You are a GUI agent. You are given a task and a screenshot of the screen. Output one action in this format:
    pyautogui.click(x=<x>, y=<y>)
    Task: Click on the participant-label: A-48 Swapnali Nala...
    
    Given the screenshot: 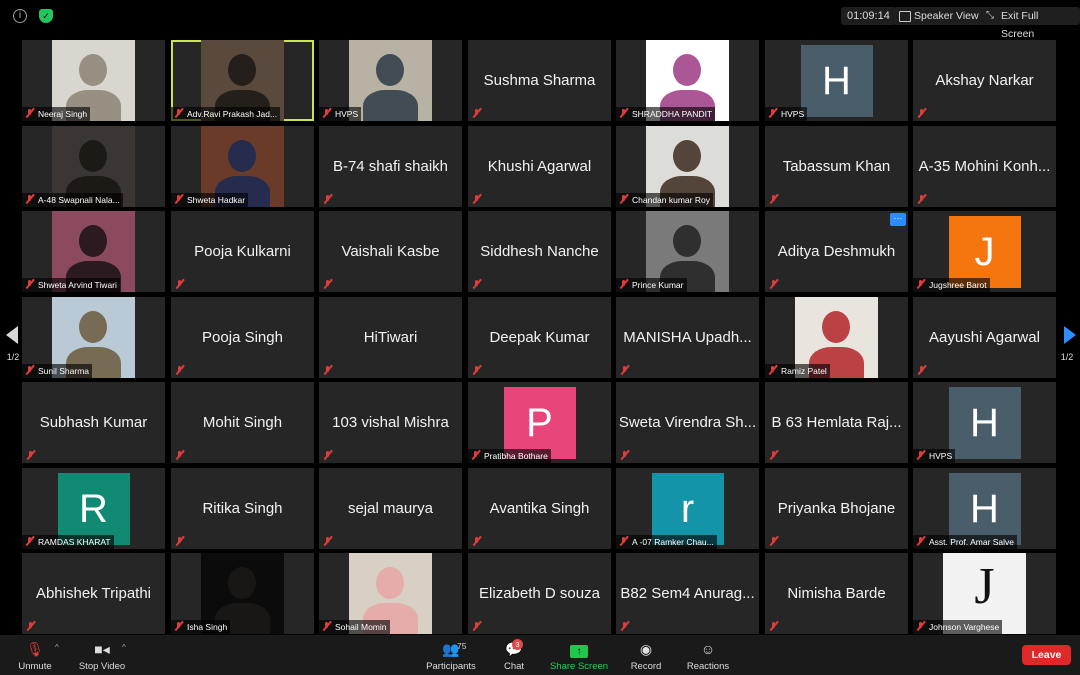 What is the action you would take?
    pyautogui.click(x=72, y=200)
    